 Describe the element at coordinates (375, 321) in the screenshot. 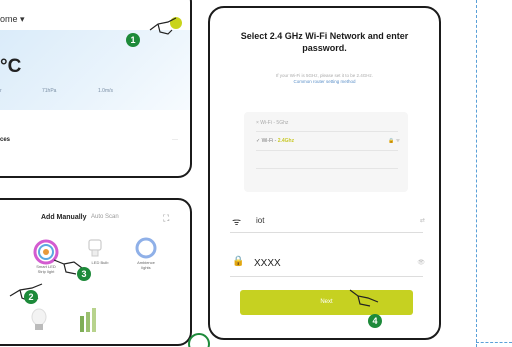

I see `step-badge-4: 4` at that location.